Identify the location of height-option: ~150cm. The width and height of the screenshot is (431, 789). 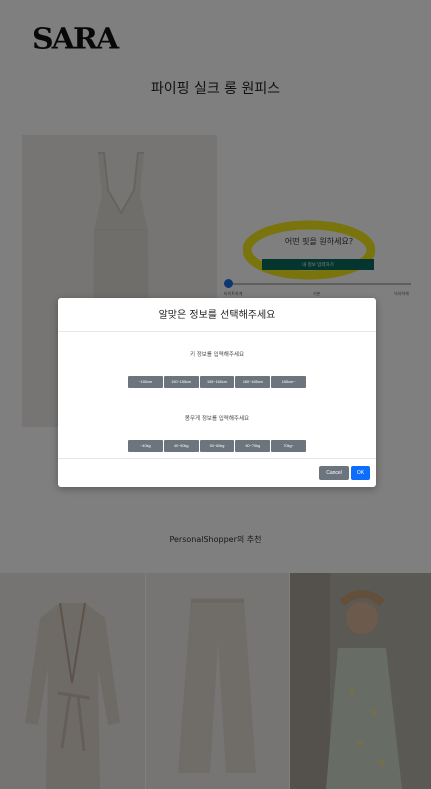
(145, 382).